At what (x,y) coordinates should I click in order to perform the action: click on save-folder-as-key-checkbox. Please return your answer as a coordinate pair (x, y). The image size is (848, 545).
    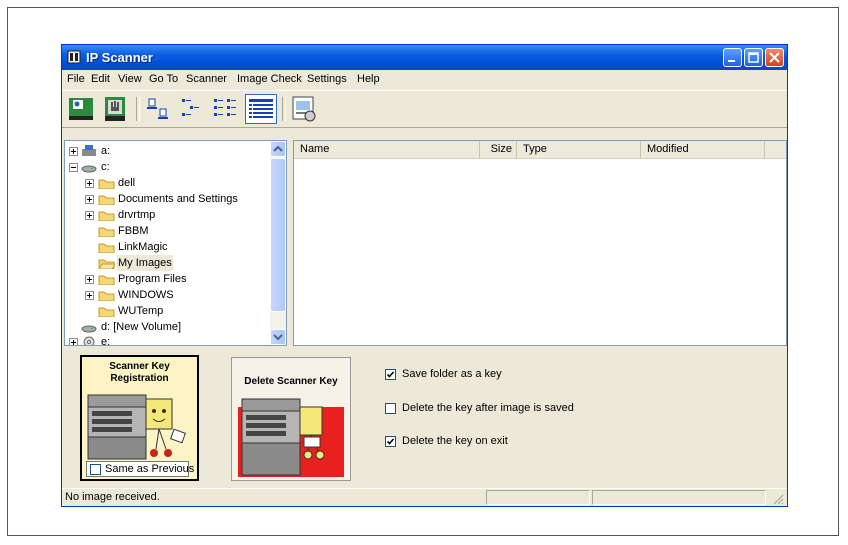
    Looking at the image, I should click on (390, 374).